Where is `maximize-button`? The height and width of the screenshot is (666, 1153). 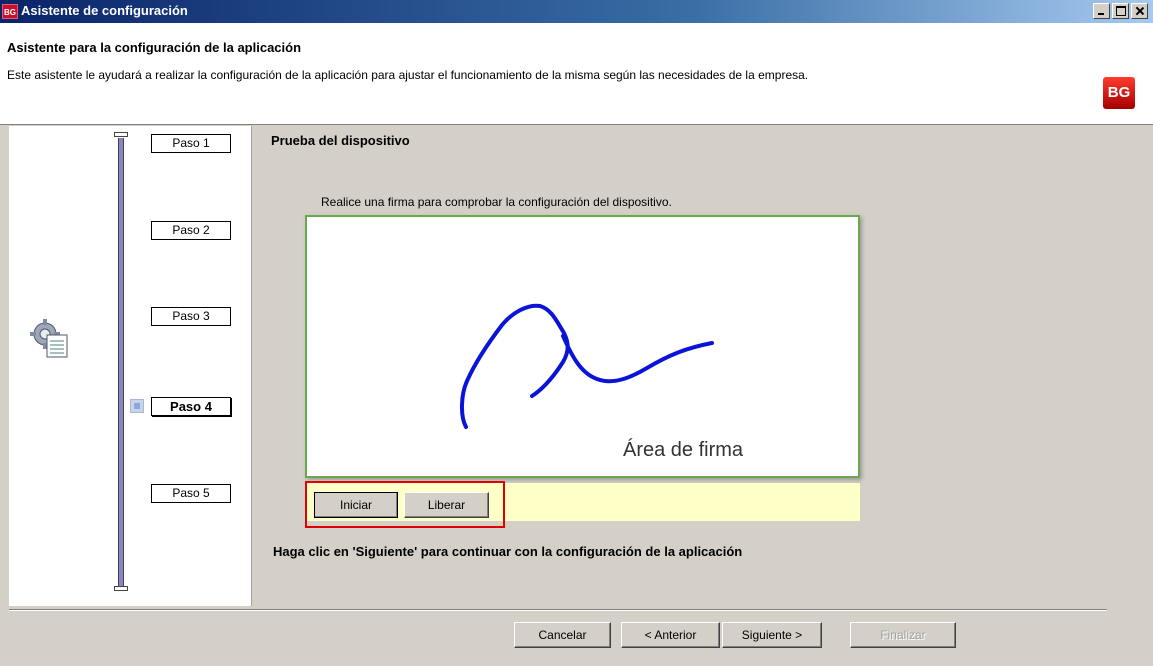 maximize-button is located at coordinates (1120, 11).